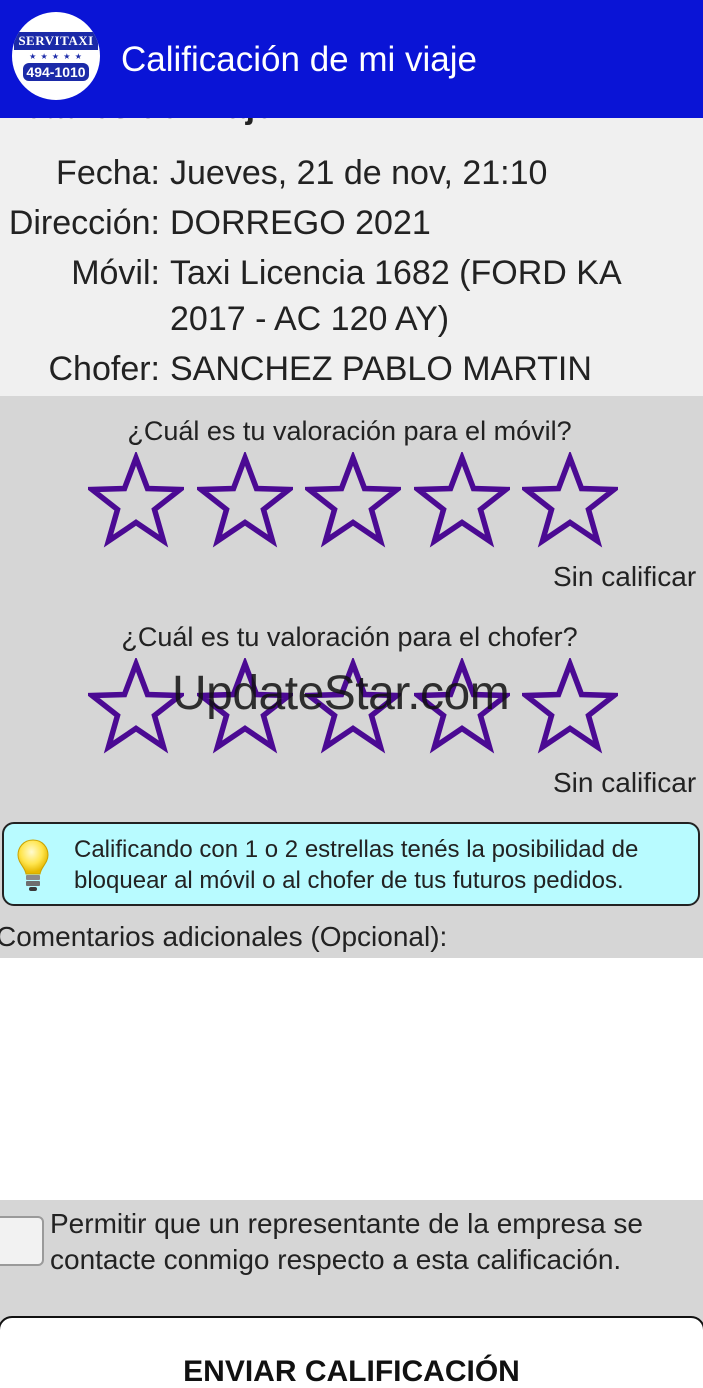 The width and height of the screenshot is (703, 1388). Describe the element at coordinates (625, 576) in the screenshot. I see `vehicle-rating-status: Sin calificar` at that location.